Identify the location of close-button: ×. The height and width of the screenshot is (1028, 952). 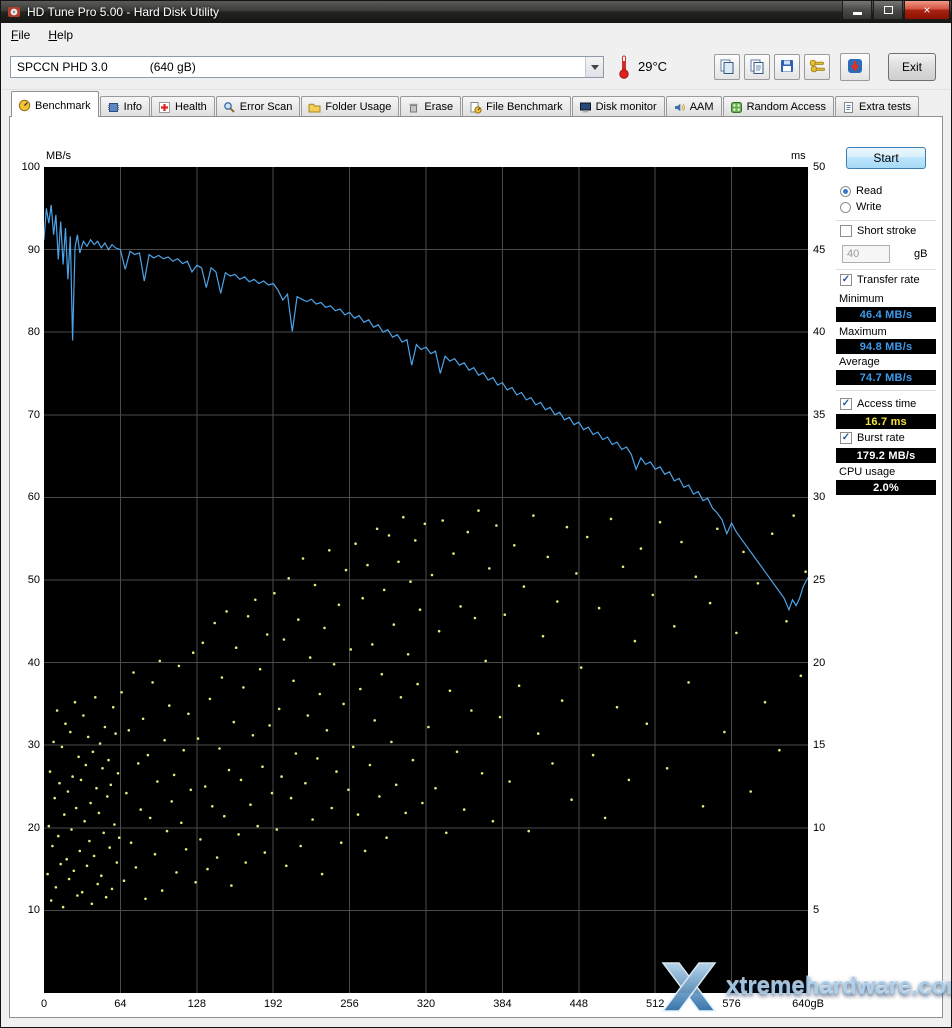
(927, 10).